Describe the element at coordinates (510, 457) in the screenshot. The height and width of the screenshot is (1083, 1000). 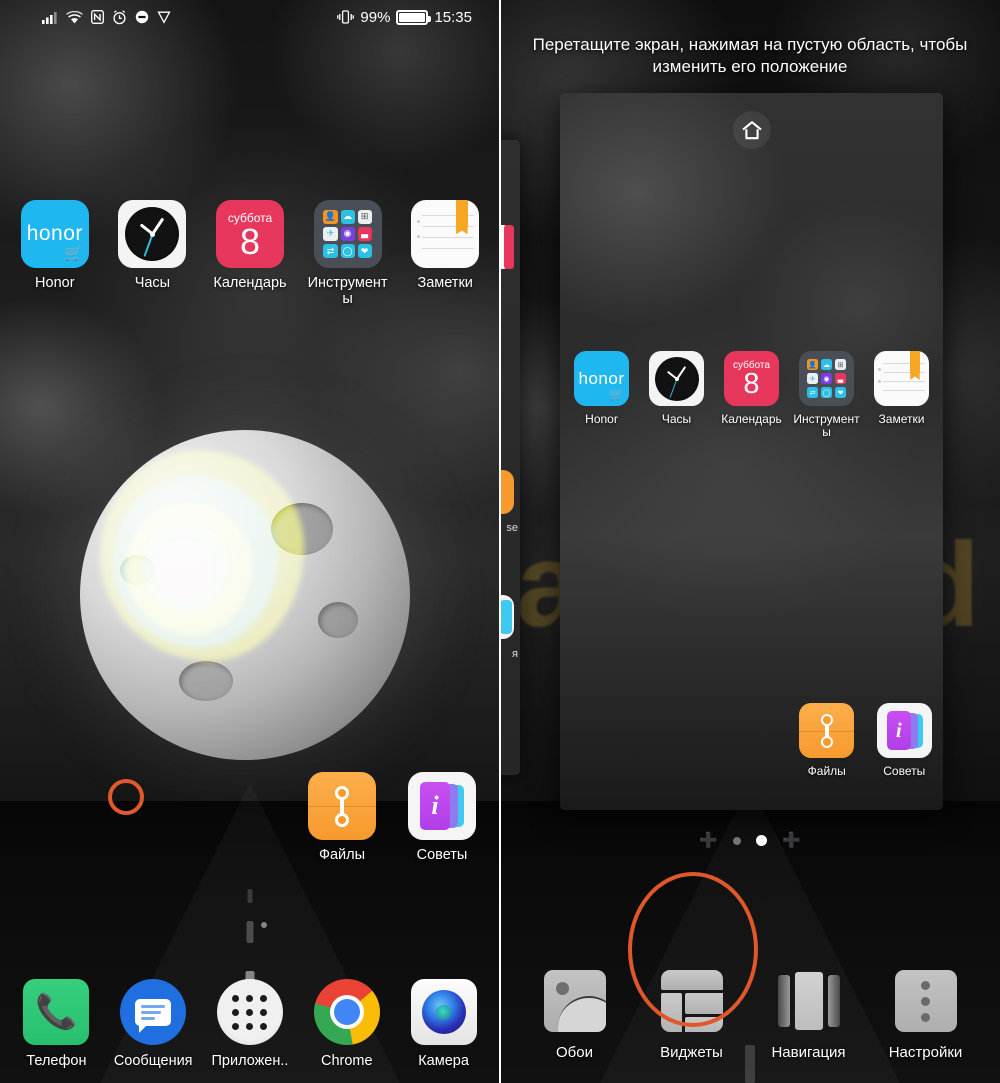
I see `adjacent-page-preview: se я` at that location.